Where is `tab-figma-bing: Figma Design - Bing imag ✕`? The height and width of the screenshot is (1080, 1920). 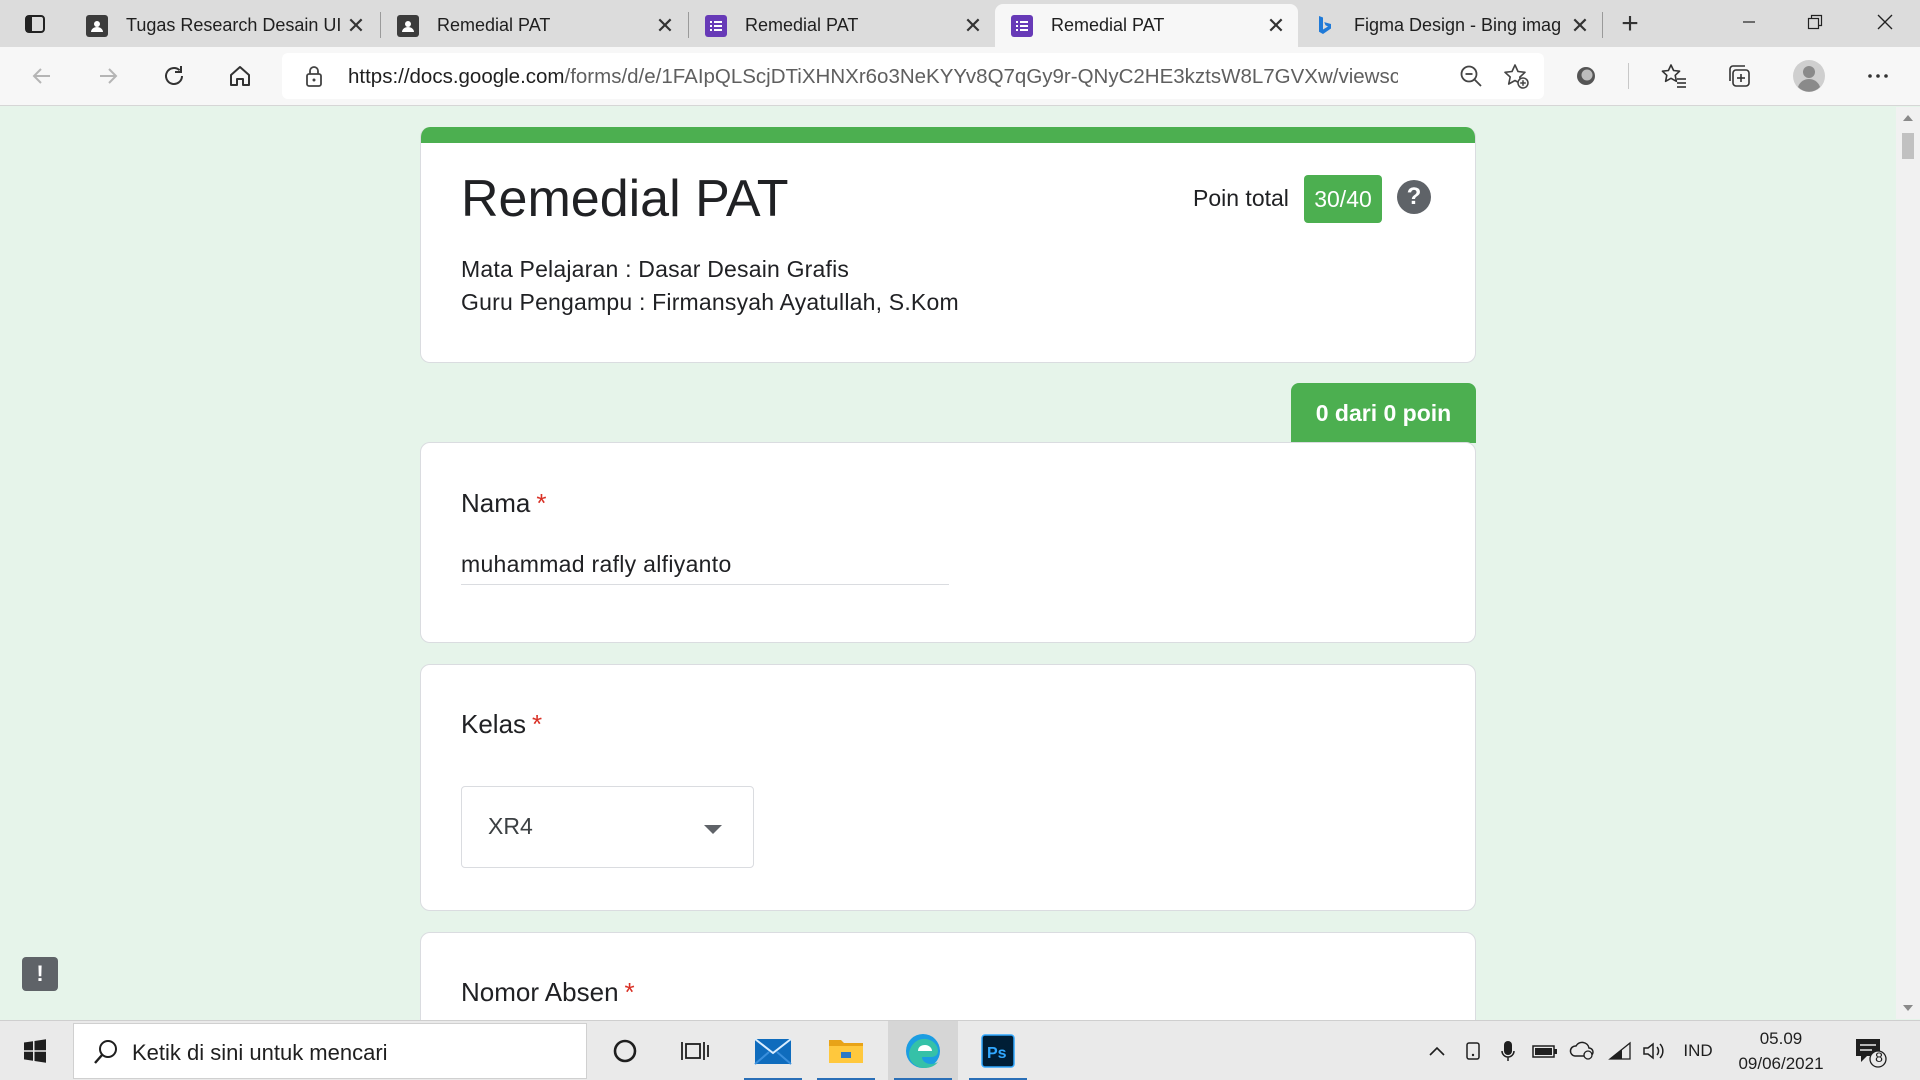
tab-figma-bing: Figma Design - Bing imag ✕ is located at coordinates (1450, 25).